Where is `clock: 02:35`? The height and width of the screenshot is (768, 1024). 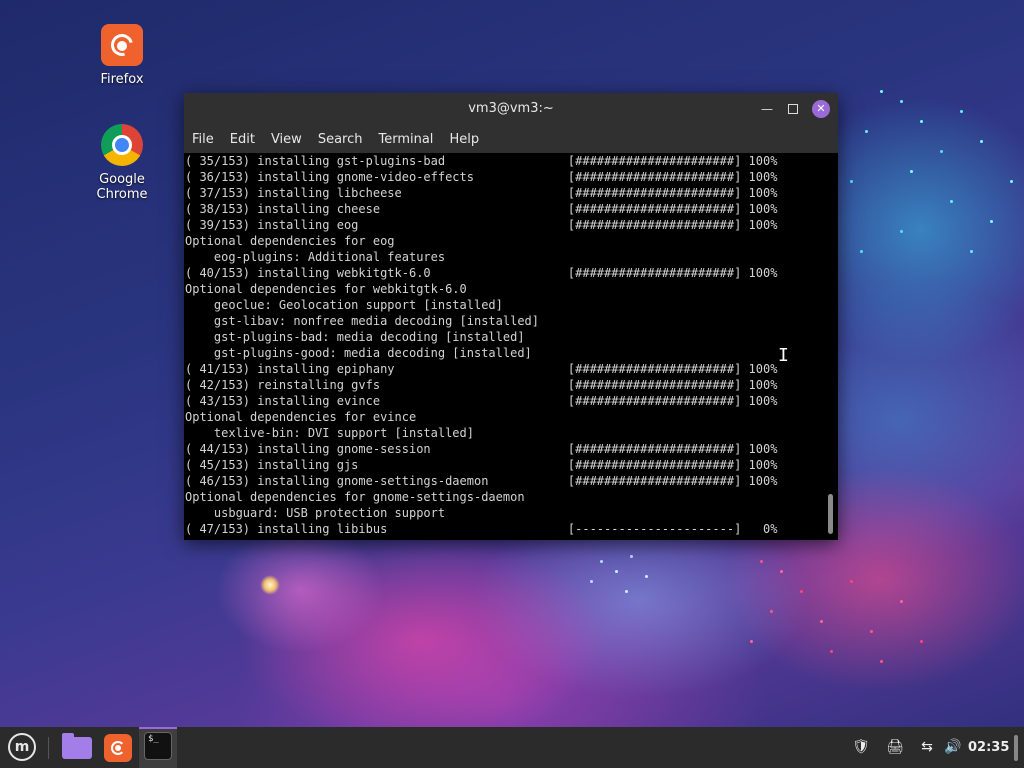 clock: 02:35 is located at coordinates (988, 747).